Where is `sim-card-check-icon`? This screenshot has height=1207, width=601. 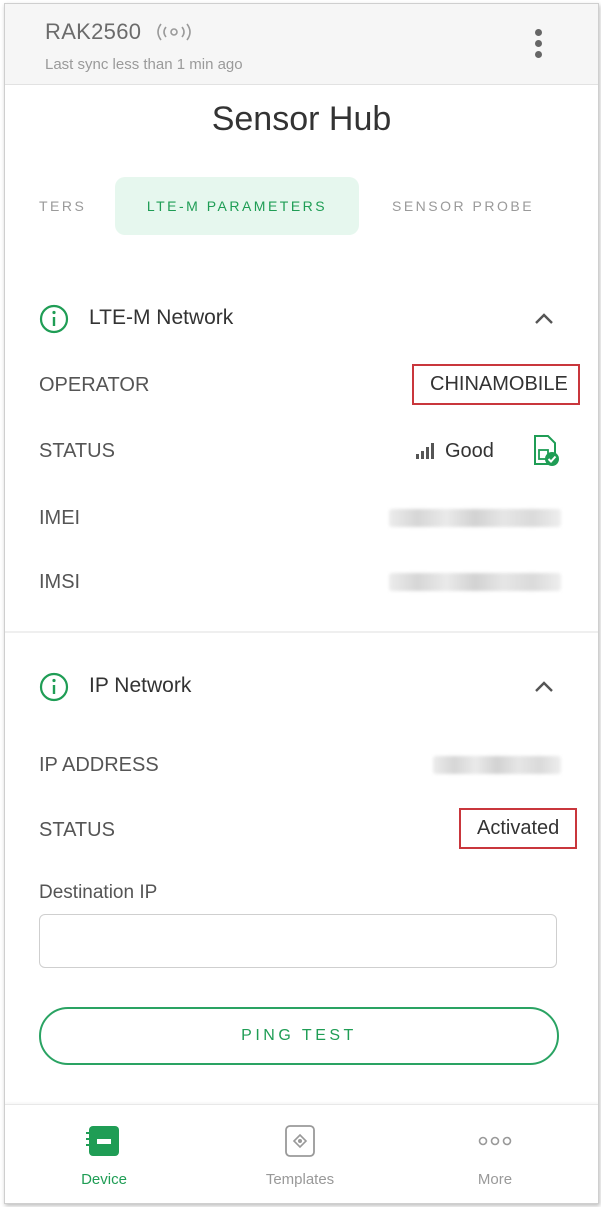
sim-card-check-icon is located at coordinates (546, 450).